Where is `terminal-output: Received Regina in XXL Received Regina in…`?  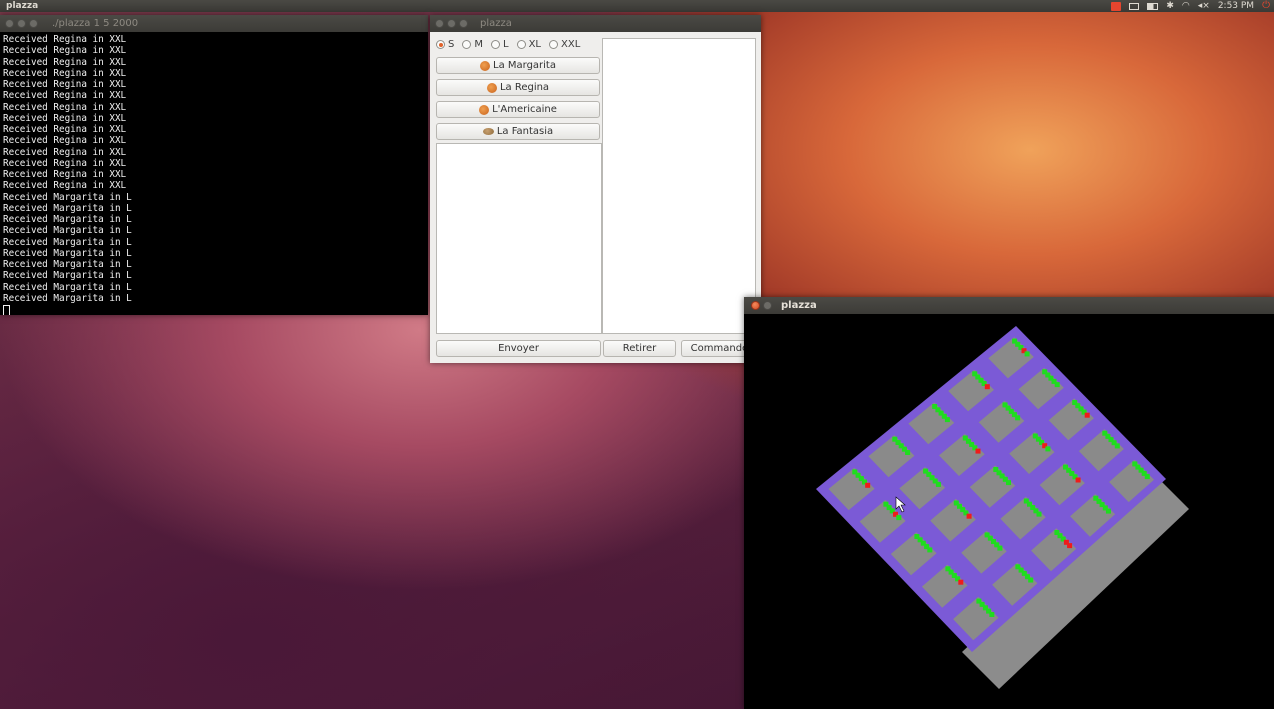 terminal-output: Received Regina in XXL Received Regina in… is located at coordinates (214, 173).